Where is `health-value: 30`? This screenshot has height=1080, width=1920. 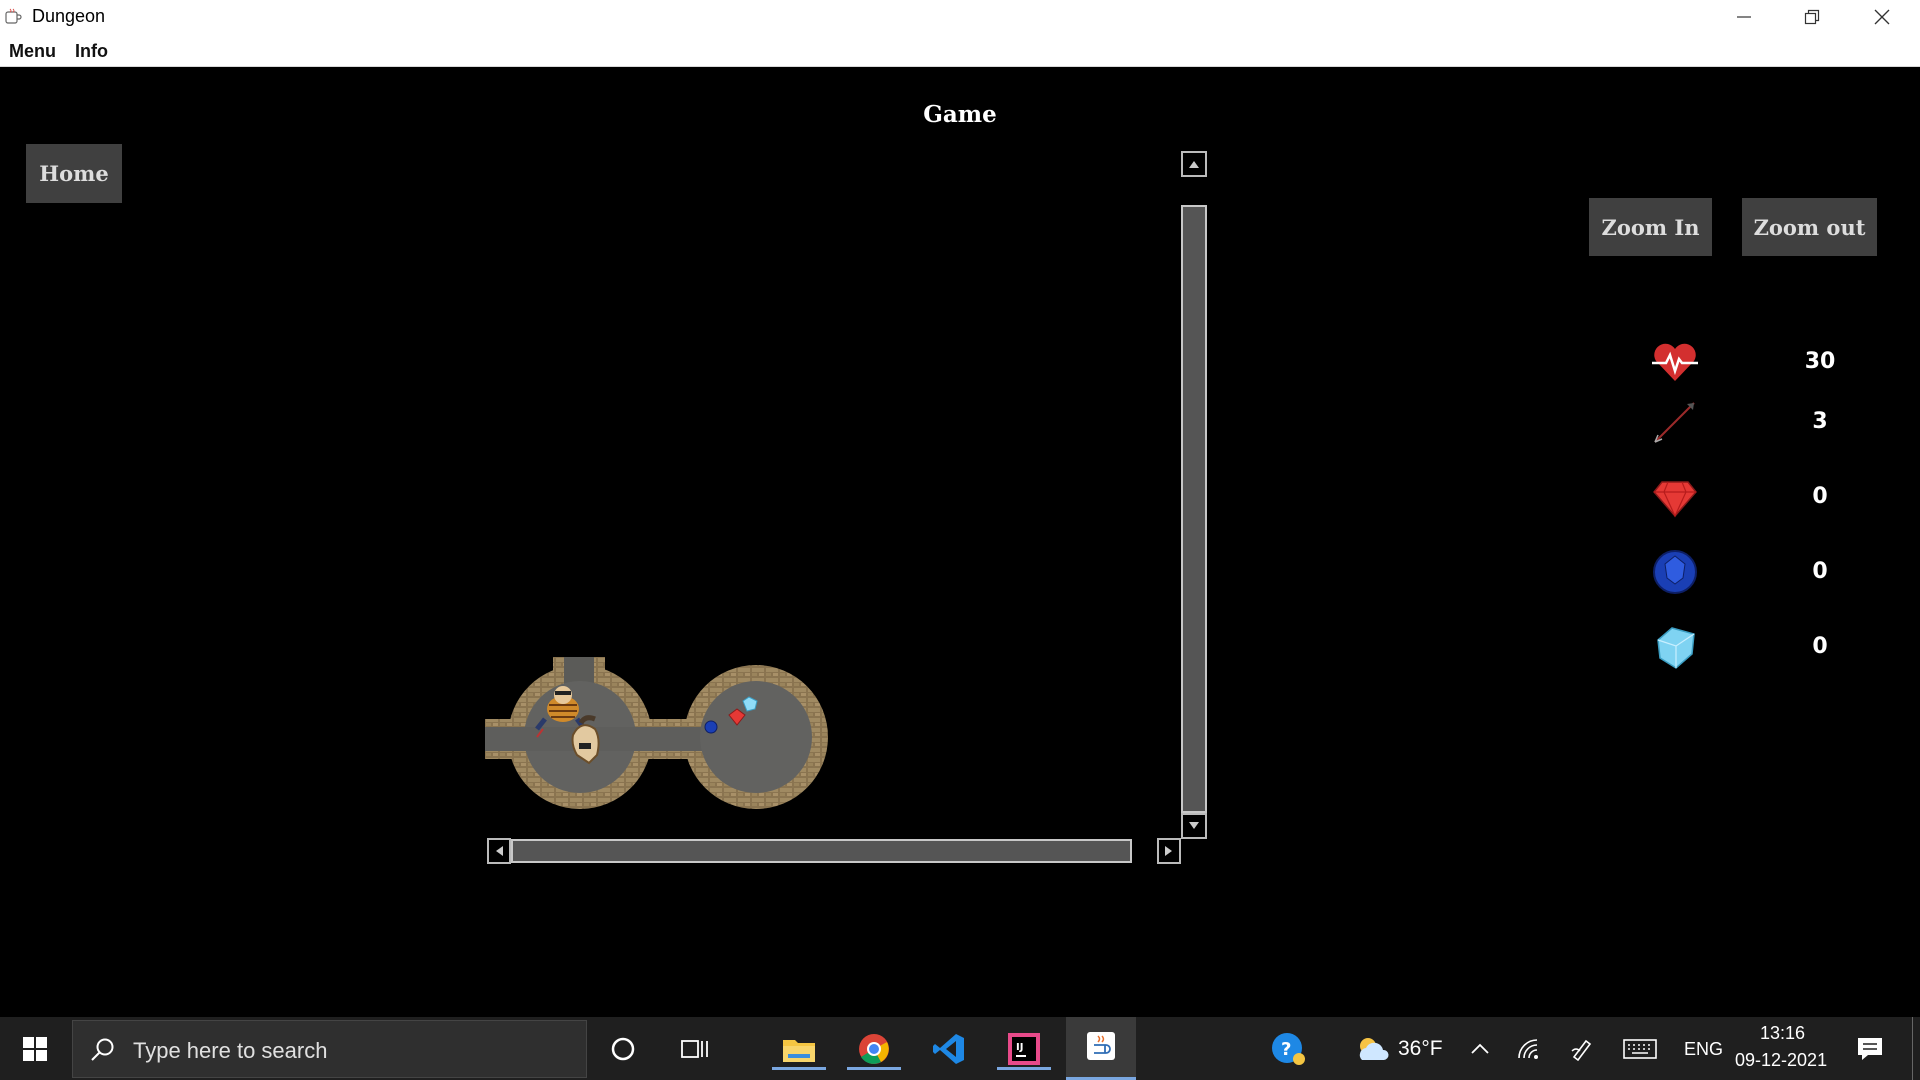
health-value: 30 is located at coordinates (1820, 361).